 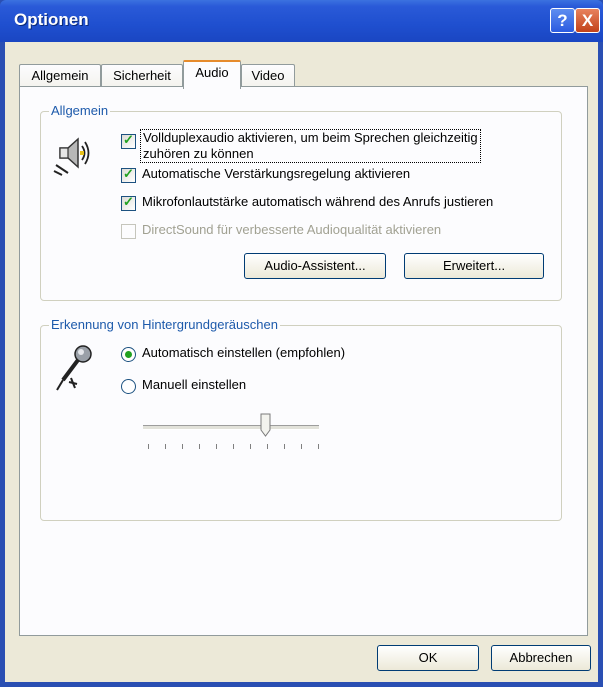 I want to click on microphone-icon, so click(x=75, y=367).